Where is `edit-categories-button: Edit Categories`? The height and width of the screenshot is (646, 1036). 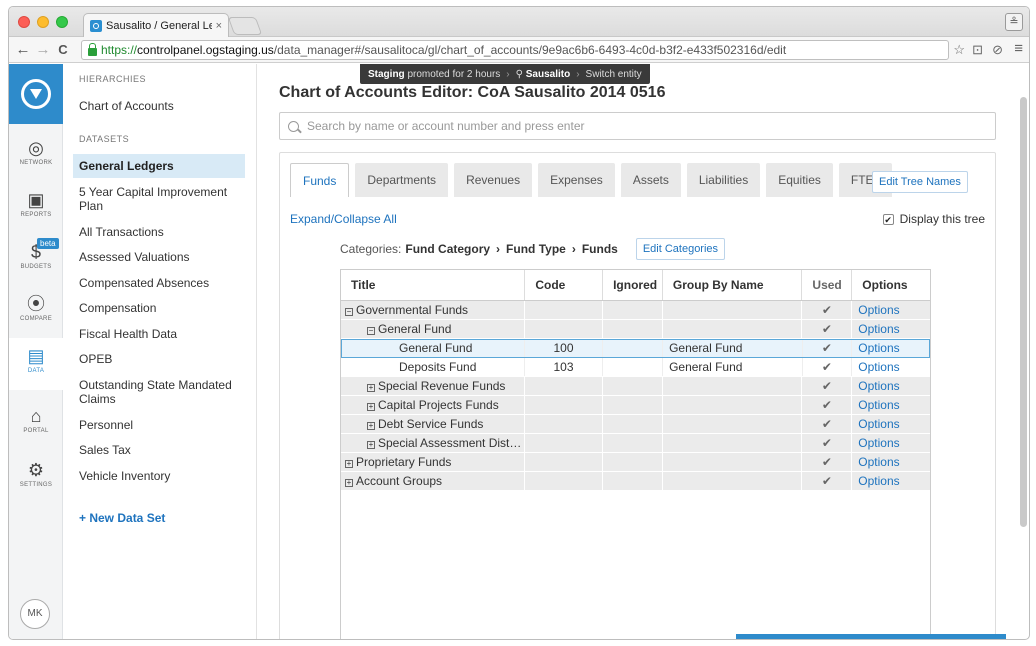 edit-categories-button: Edit Categories is located at coordinates (680, 249).